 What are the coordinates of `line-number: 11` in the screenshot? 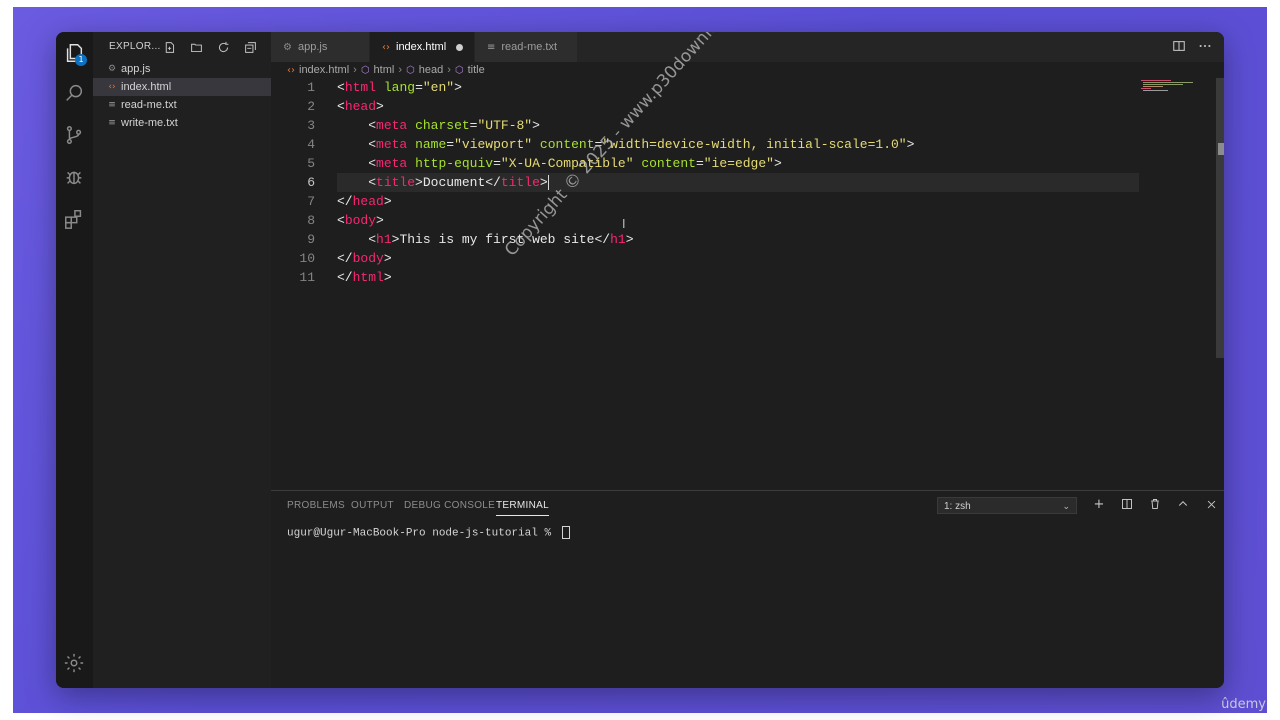 It's located at (307, 277).